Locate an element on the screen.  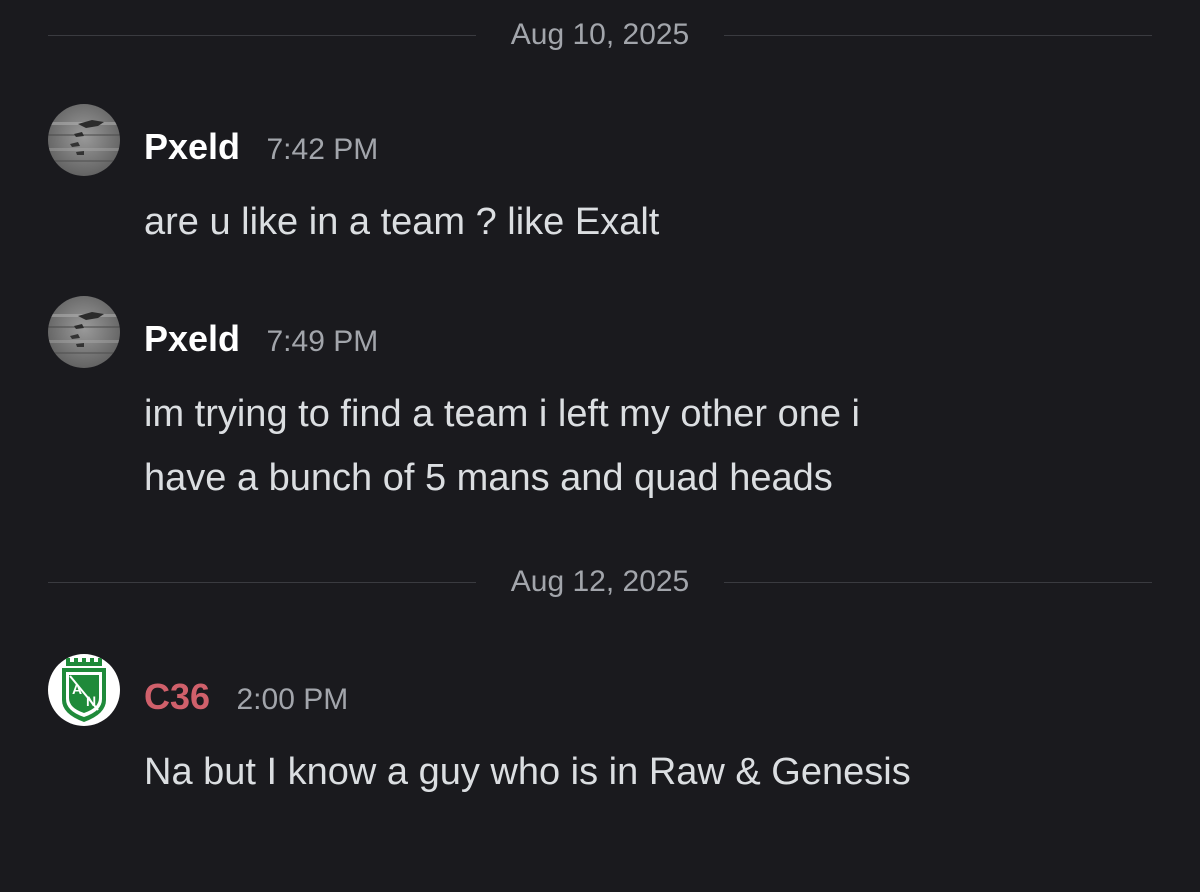
message-header: Pxeld 7:49 PM is located at coordinates (261, 340).